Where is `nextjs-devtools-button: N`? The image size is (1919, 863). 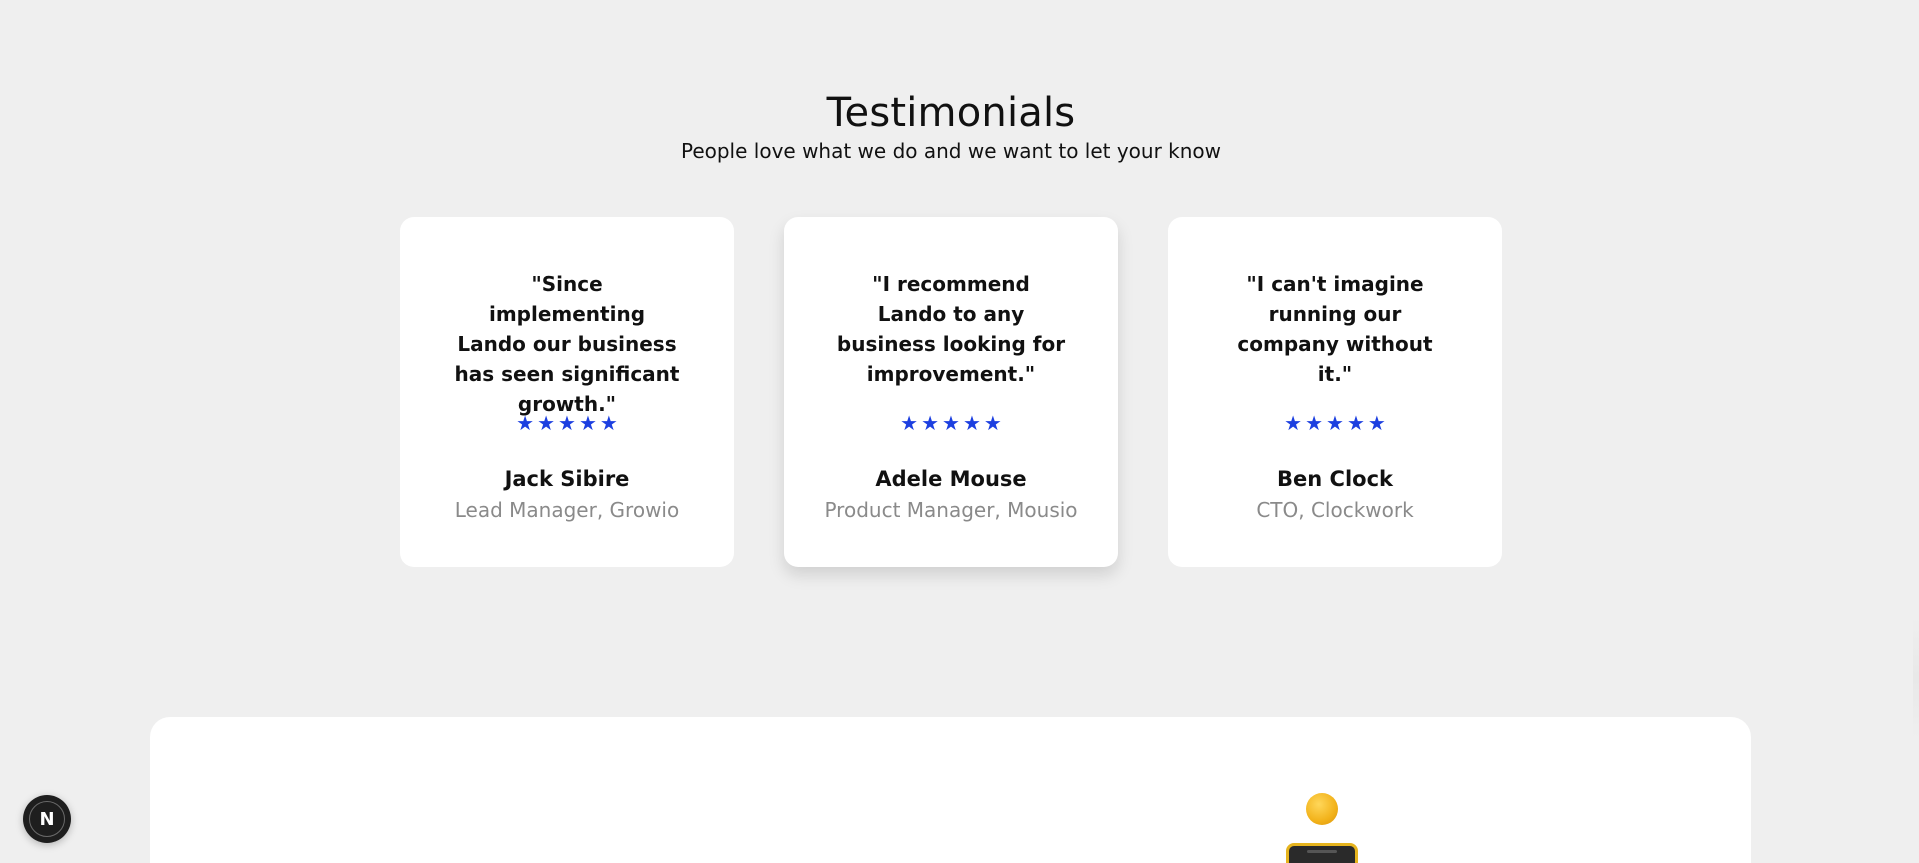
nextjs-devtools-button: N is located at coordinates (47, 819).